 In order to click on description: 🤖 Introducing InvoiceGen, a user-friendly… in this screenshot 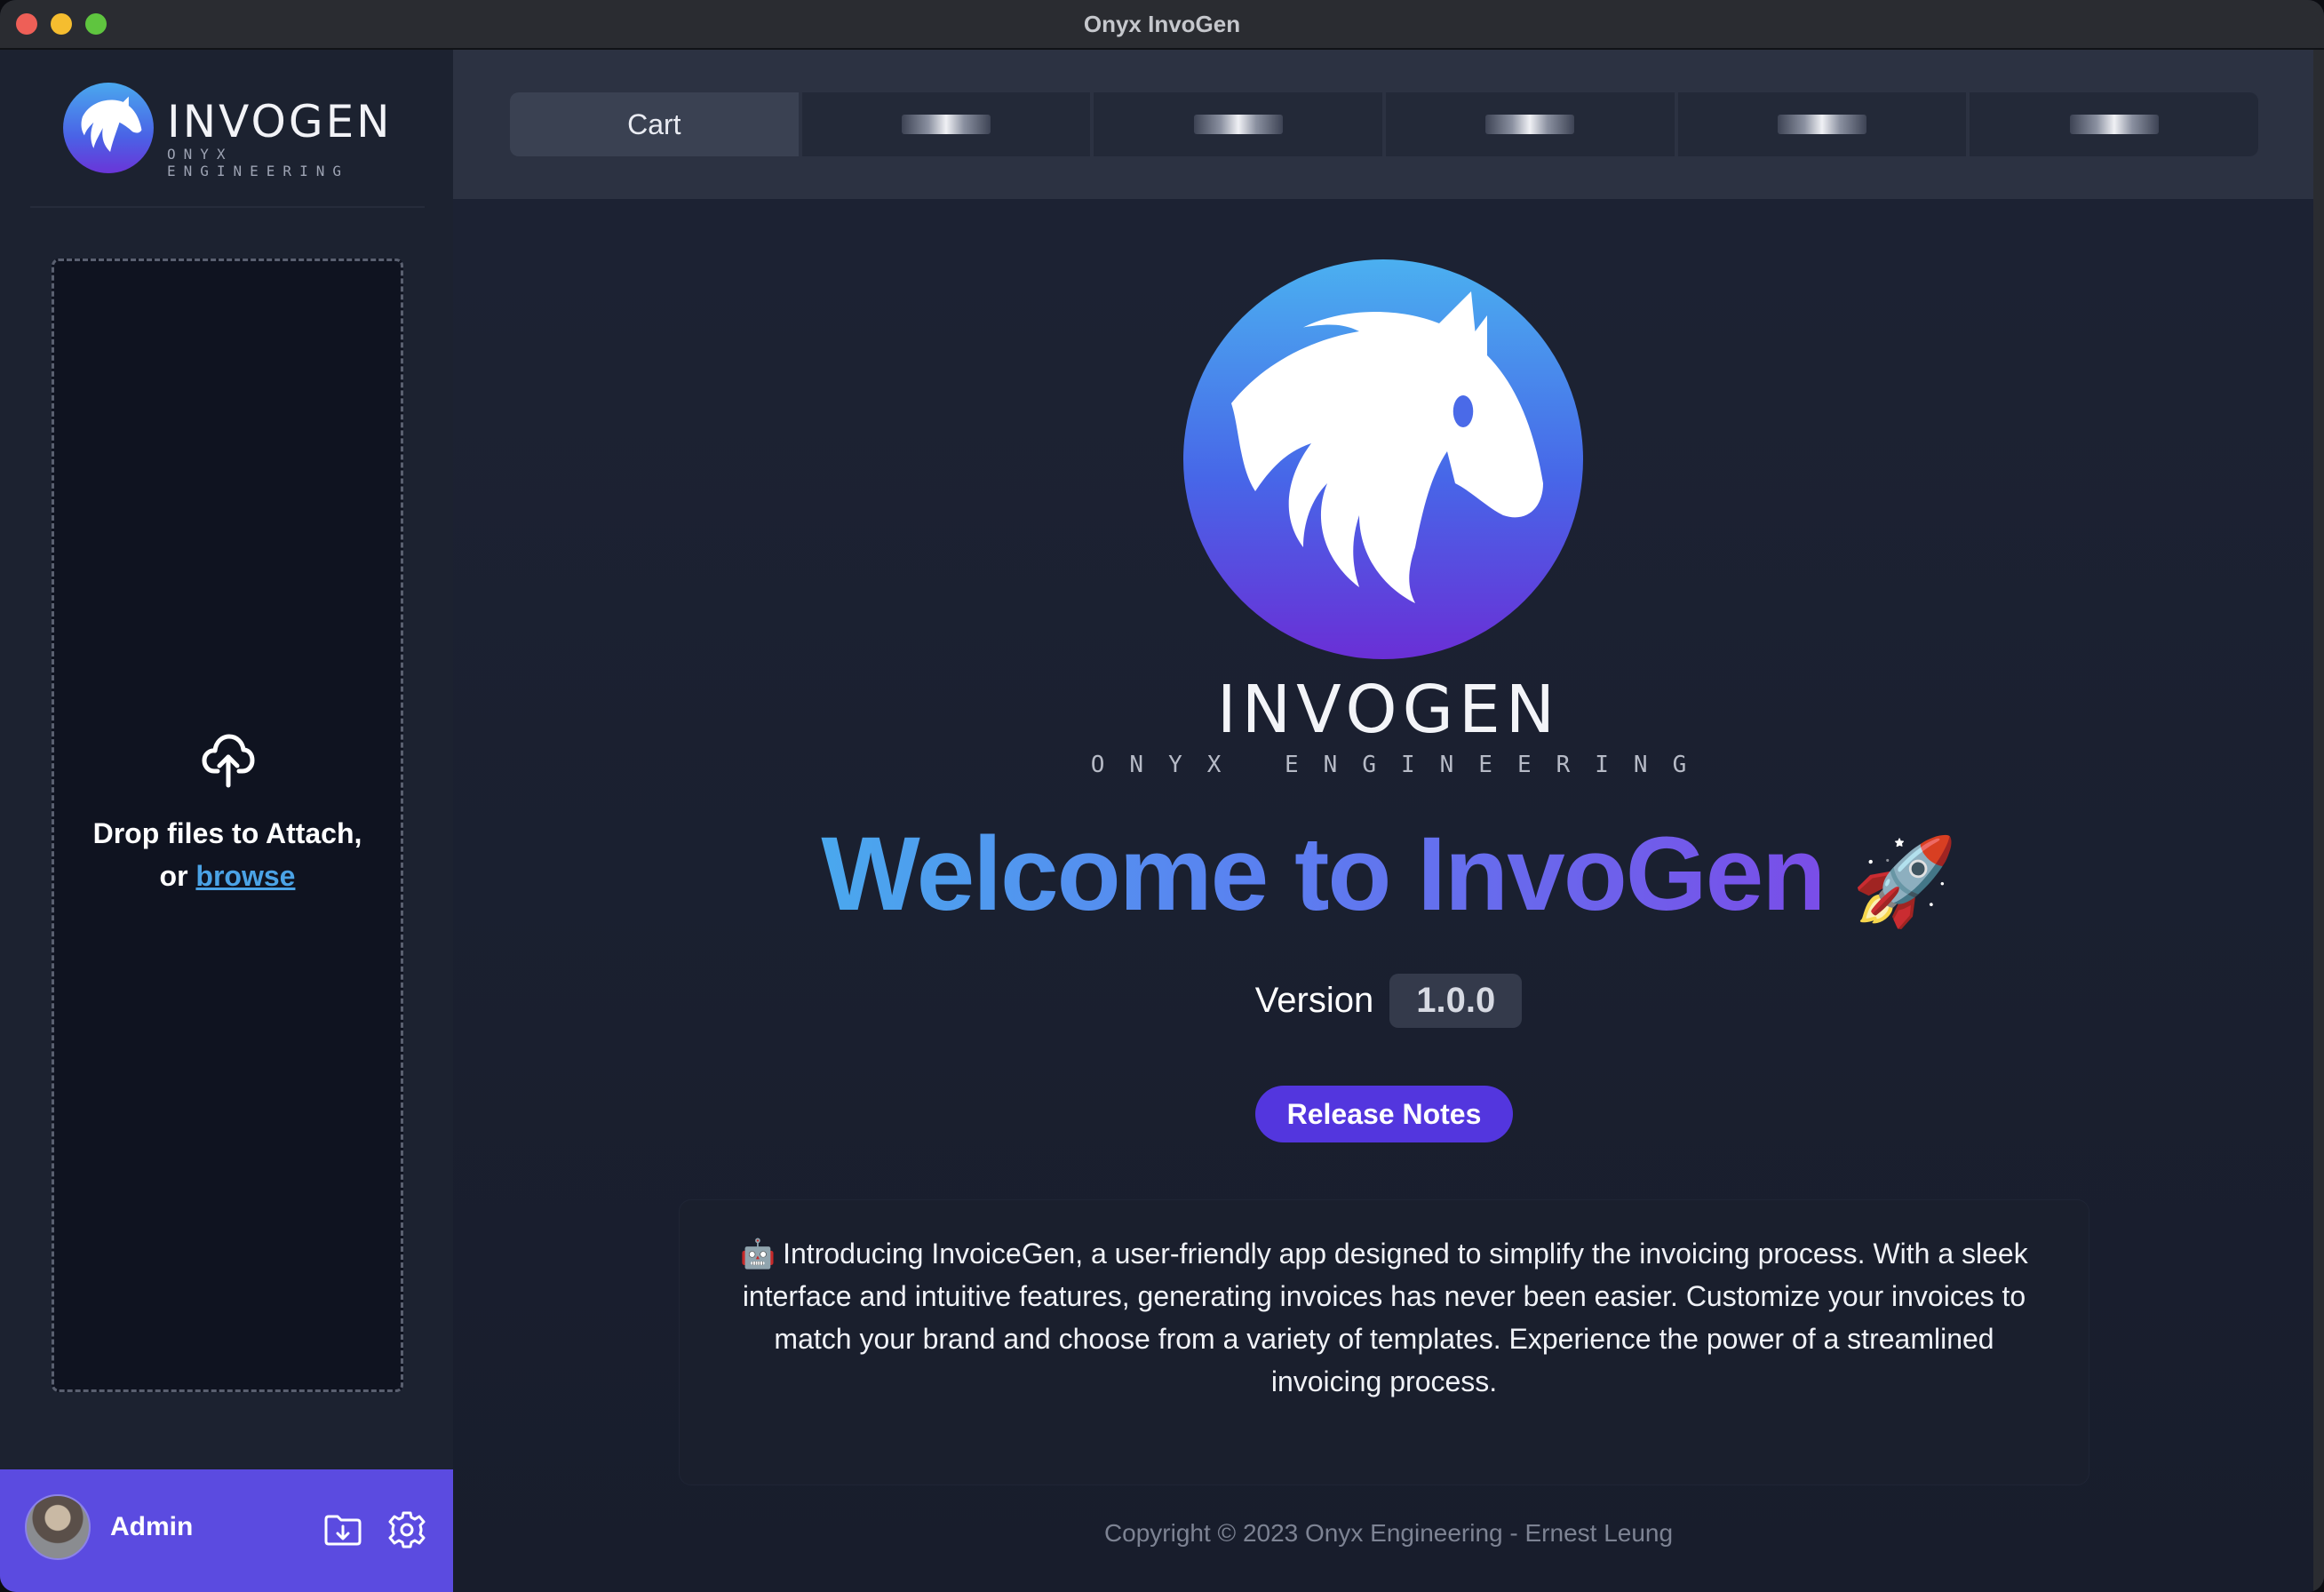, I will do `click(1384, 1317)`.